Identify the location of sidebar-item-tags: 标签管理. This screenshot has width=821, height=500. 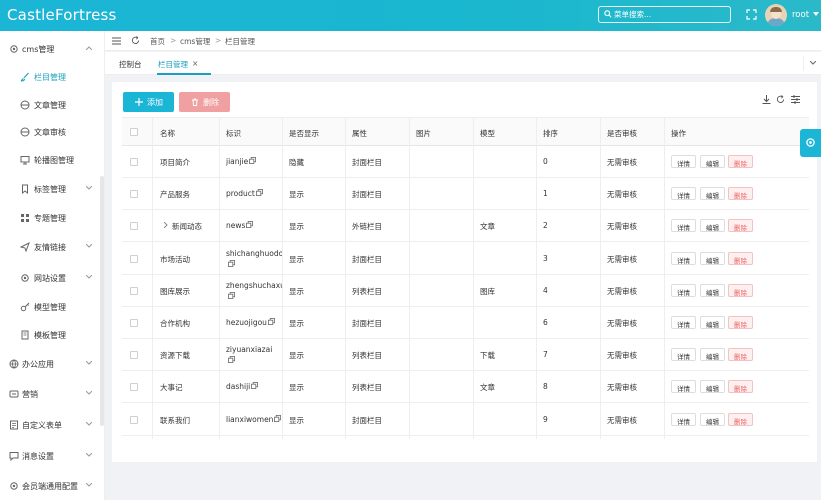
(50, 189).